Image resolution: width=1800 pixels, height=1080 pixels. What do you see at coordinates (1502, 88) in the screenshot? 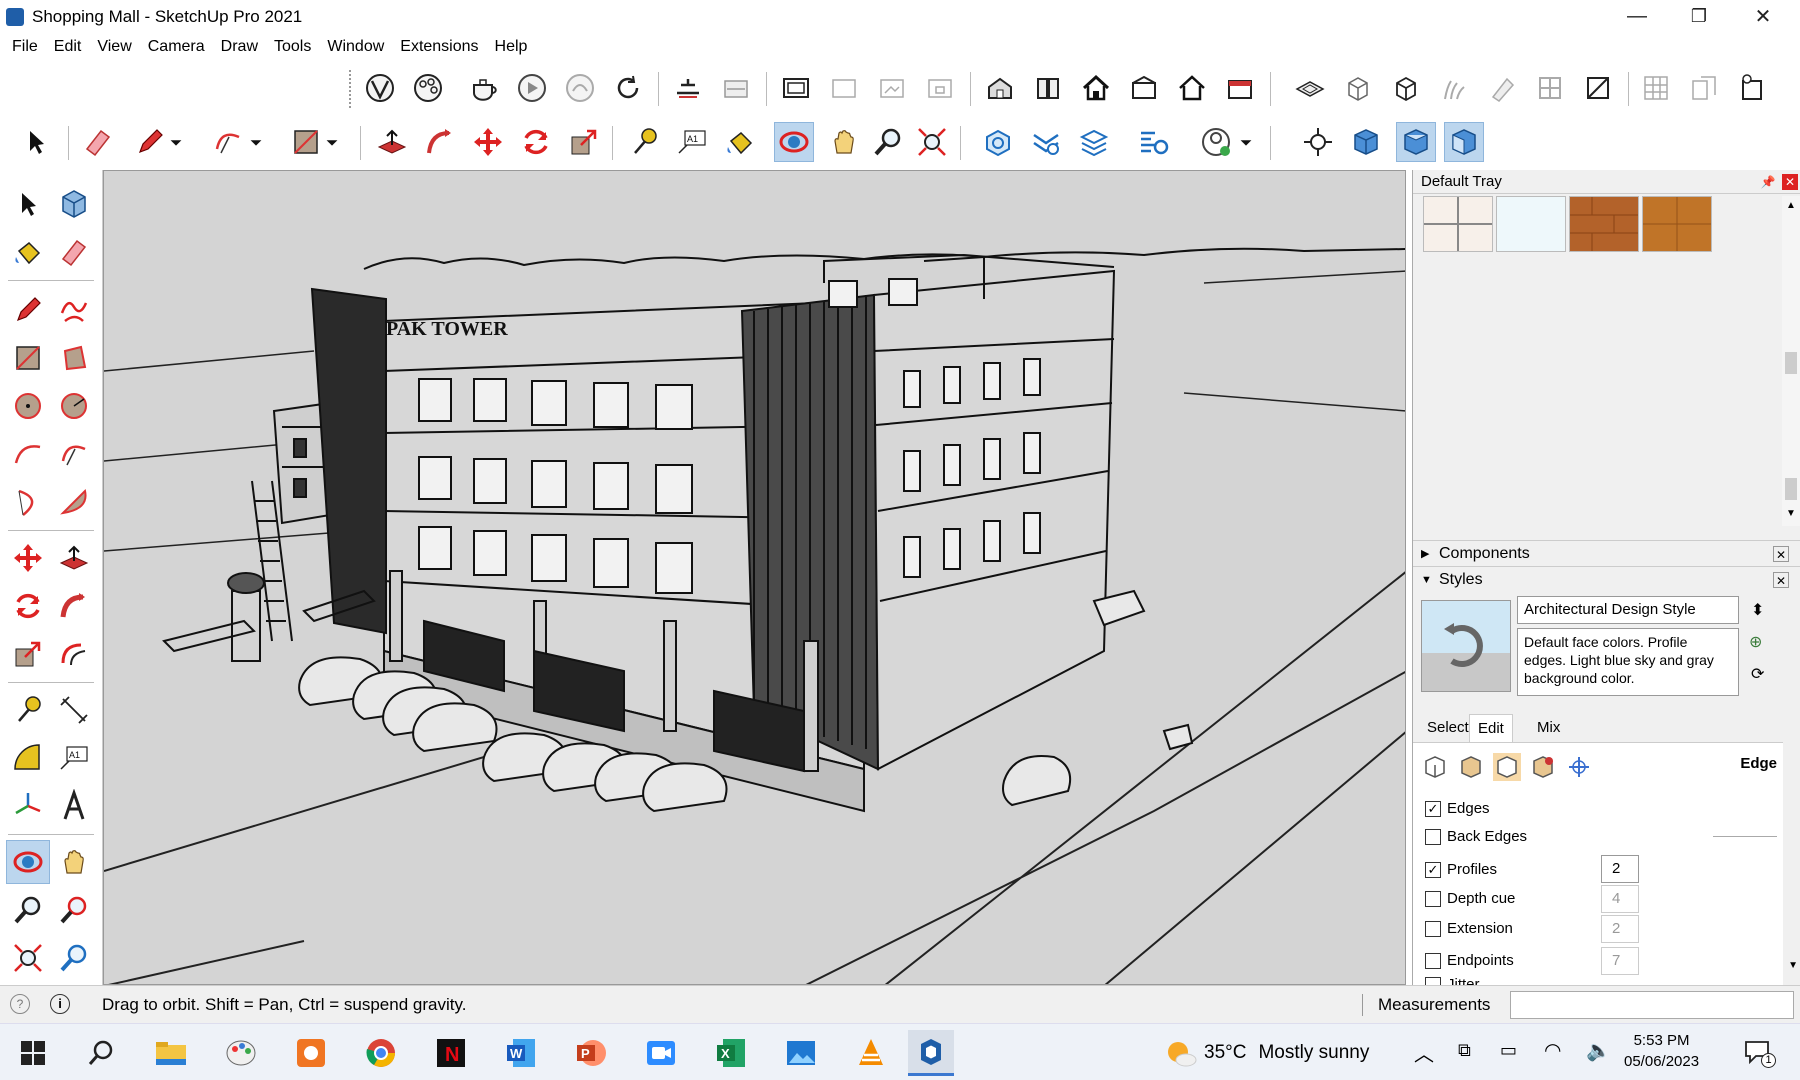
I see `drape-icon` at bounding box center [1502, 88].